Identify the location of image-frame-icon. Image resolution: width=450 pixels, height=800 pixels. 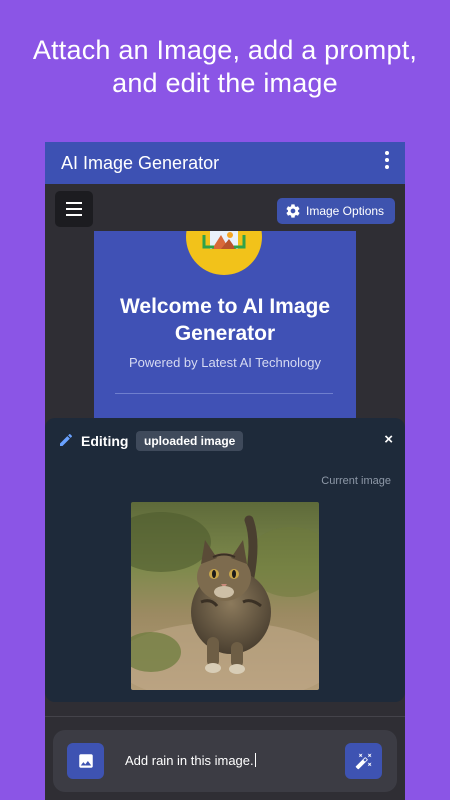
(224, 240).